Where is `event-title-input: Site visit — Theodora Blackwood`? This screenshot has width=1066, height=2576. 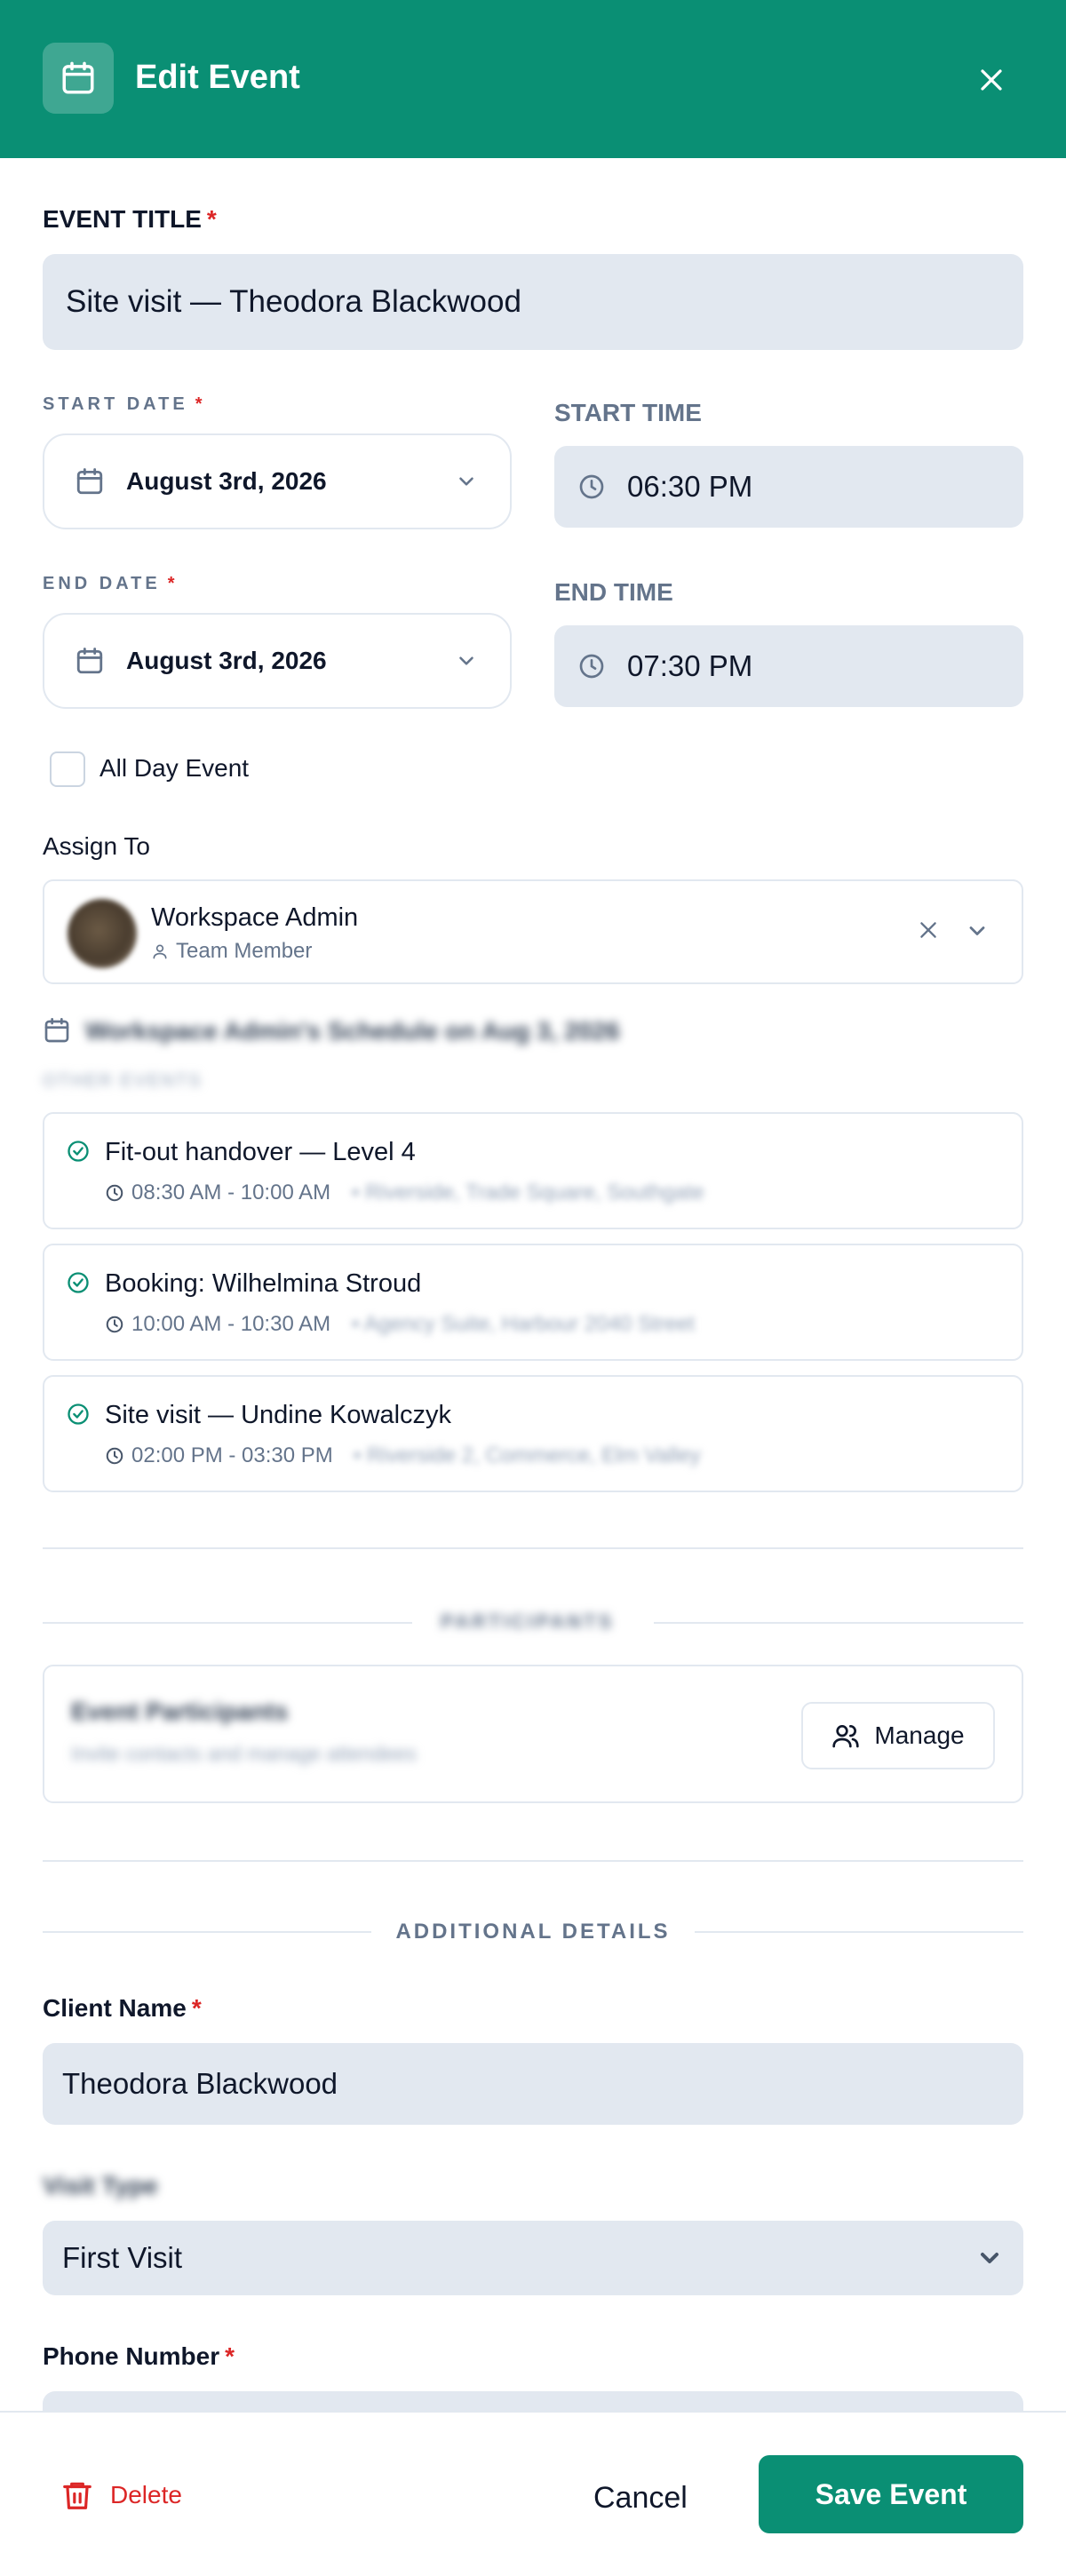
event-title-input: Site visit — Theodora Blackwood is located at coordinates (533, 302).